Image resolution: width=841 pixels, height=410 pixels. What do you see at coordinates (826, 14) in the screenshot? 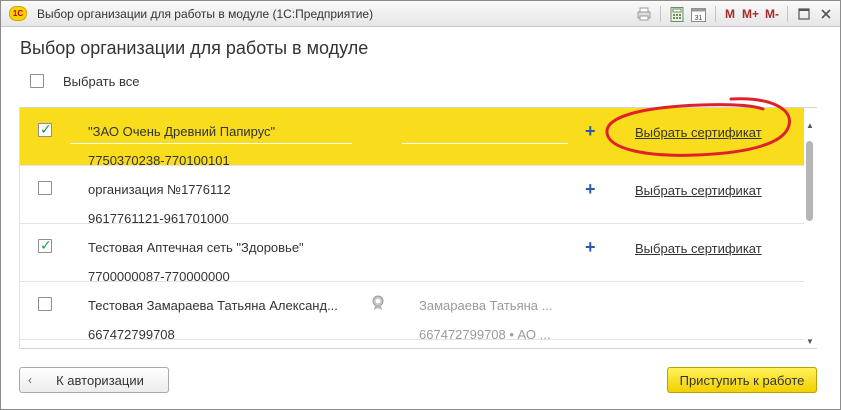
I see `close-icon` at bounding box center [826, 14].